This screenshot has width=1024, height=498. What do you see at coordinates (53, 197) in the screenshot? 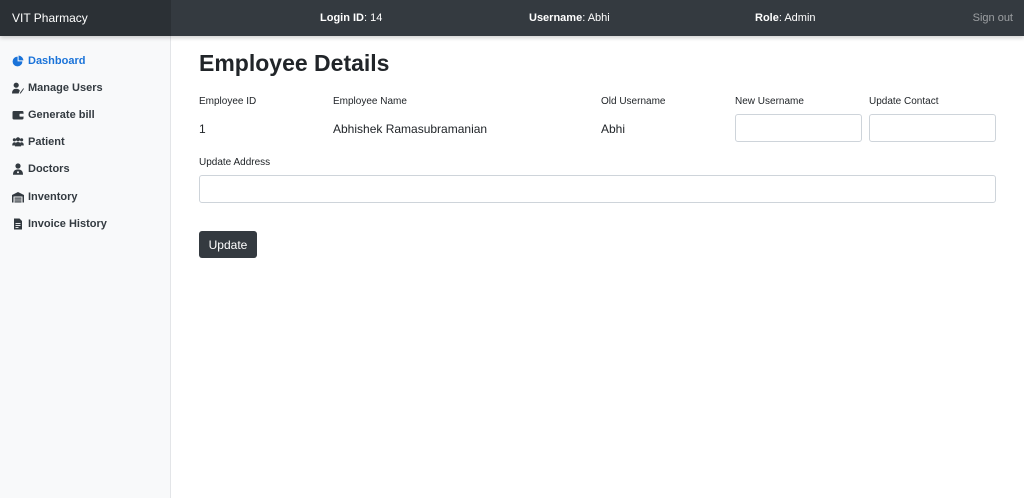
I see `sidebar-item-label: Inventory` at bounding box center [53, 197].